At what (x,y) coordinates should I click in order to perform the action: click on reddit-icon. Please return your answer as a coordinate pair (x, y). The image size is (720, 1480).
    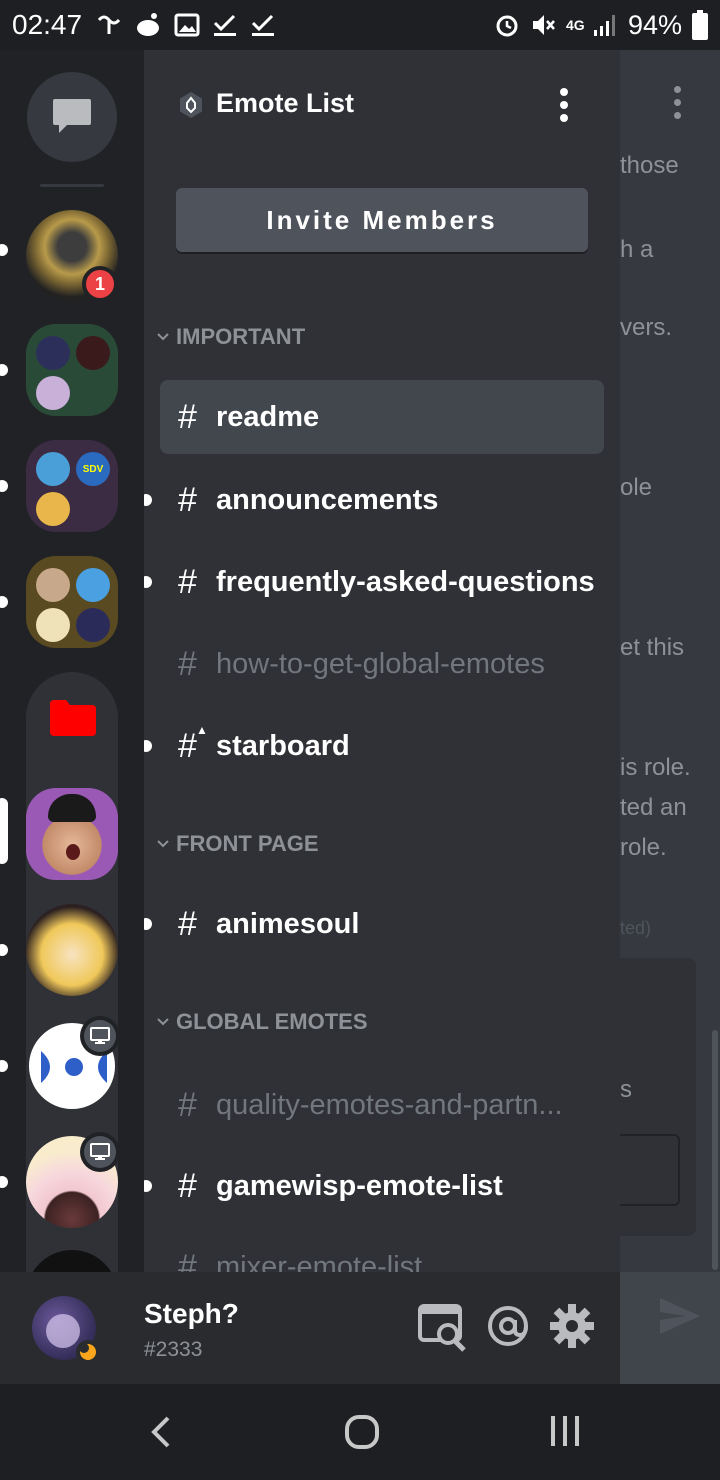
    Looking at the image, I should click on (148, 24).